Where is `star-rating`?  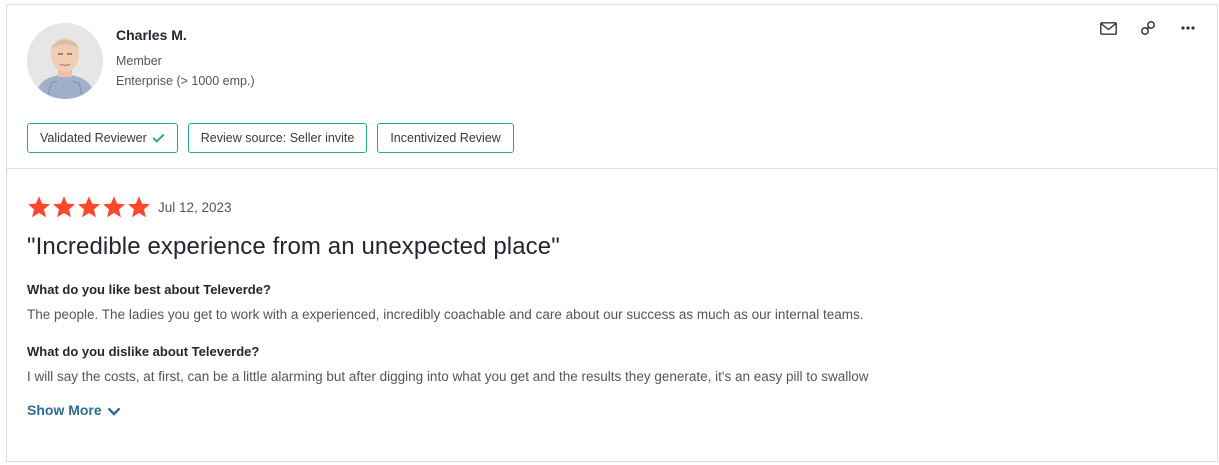 star-rating is located at coordinates (89, 207).